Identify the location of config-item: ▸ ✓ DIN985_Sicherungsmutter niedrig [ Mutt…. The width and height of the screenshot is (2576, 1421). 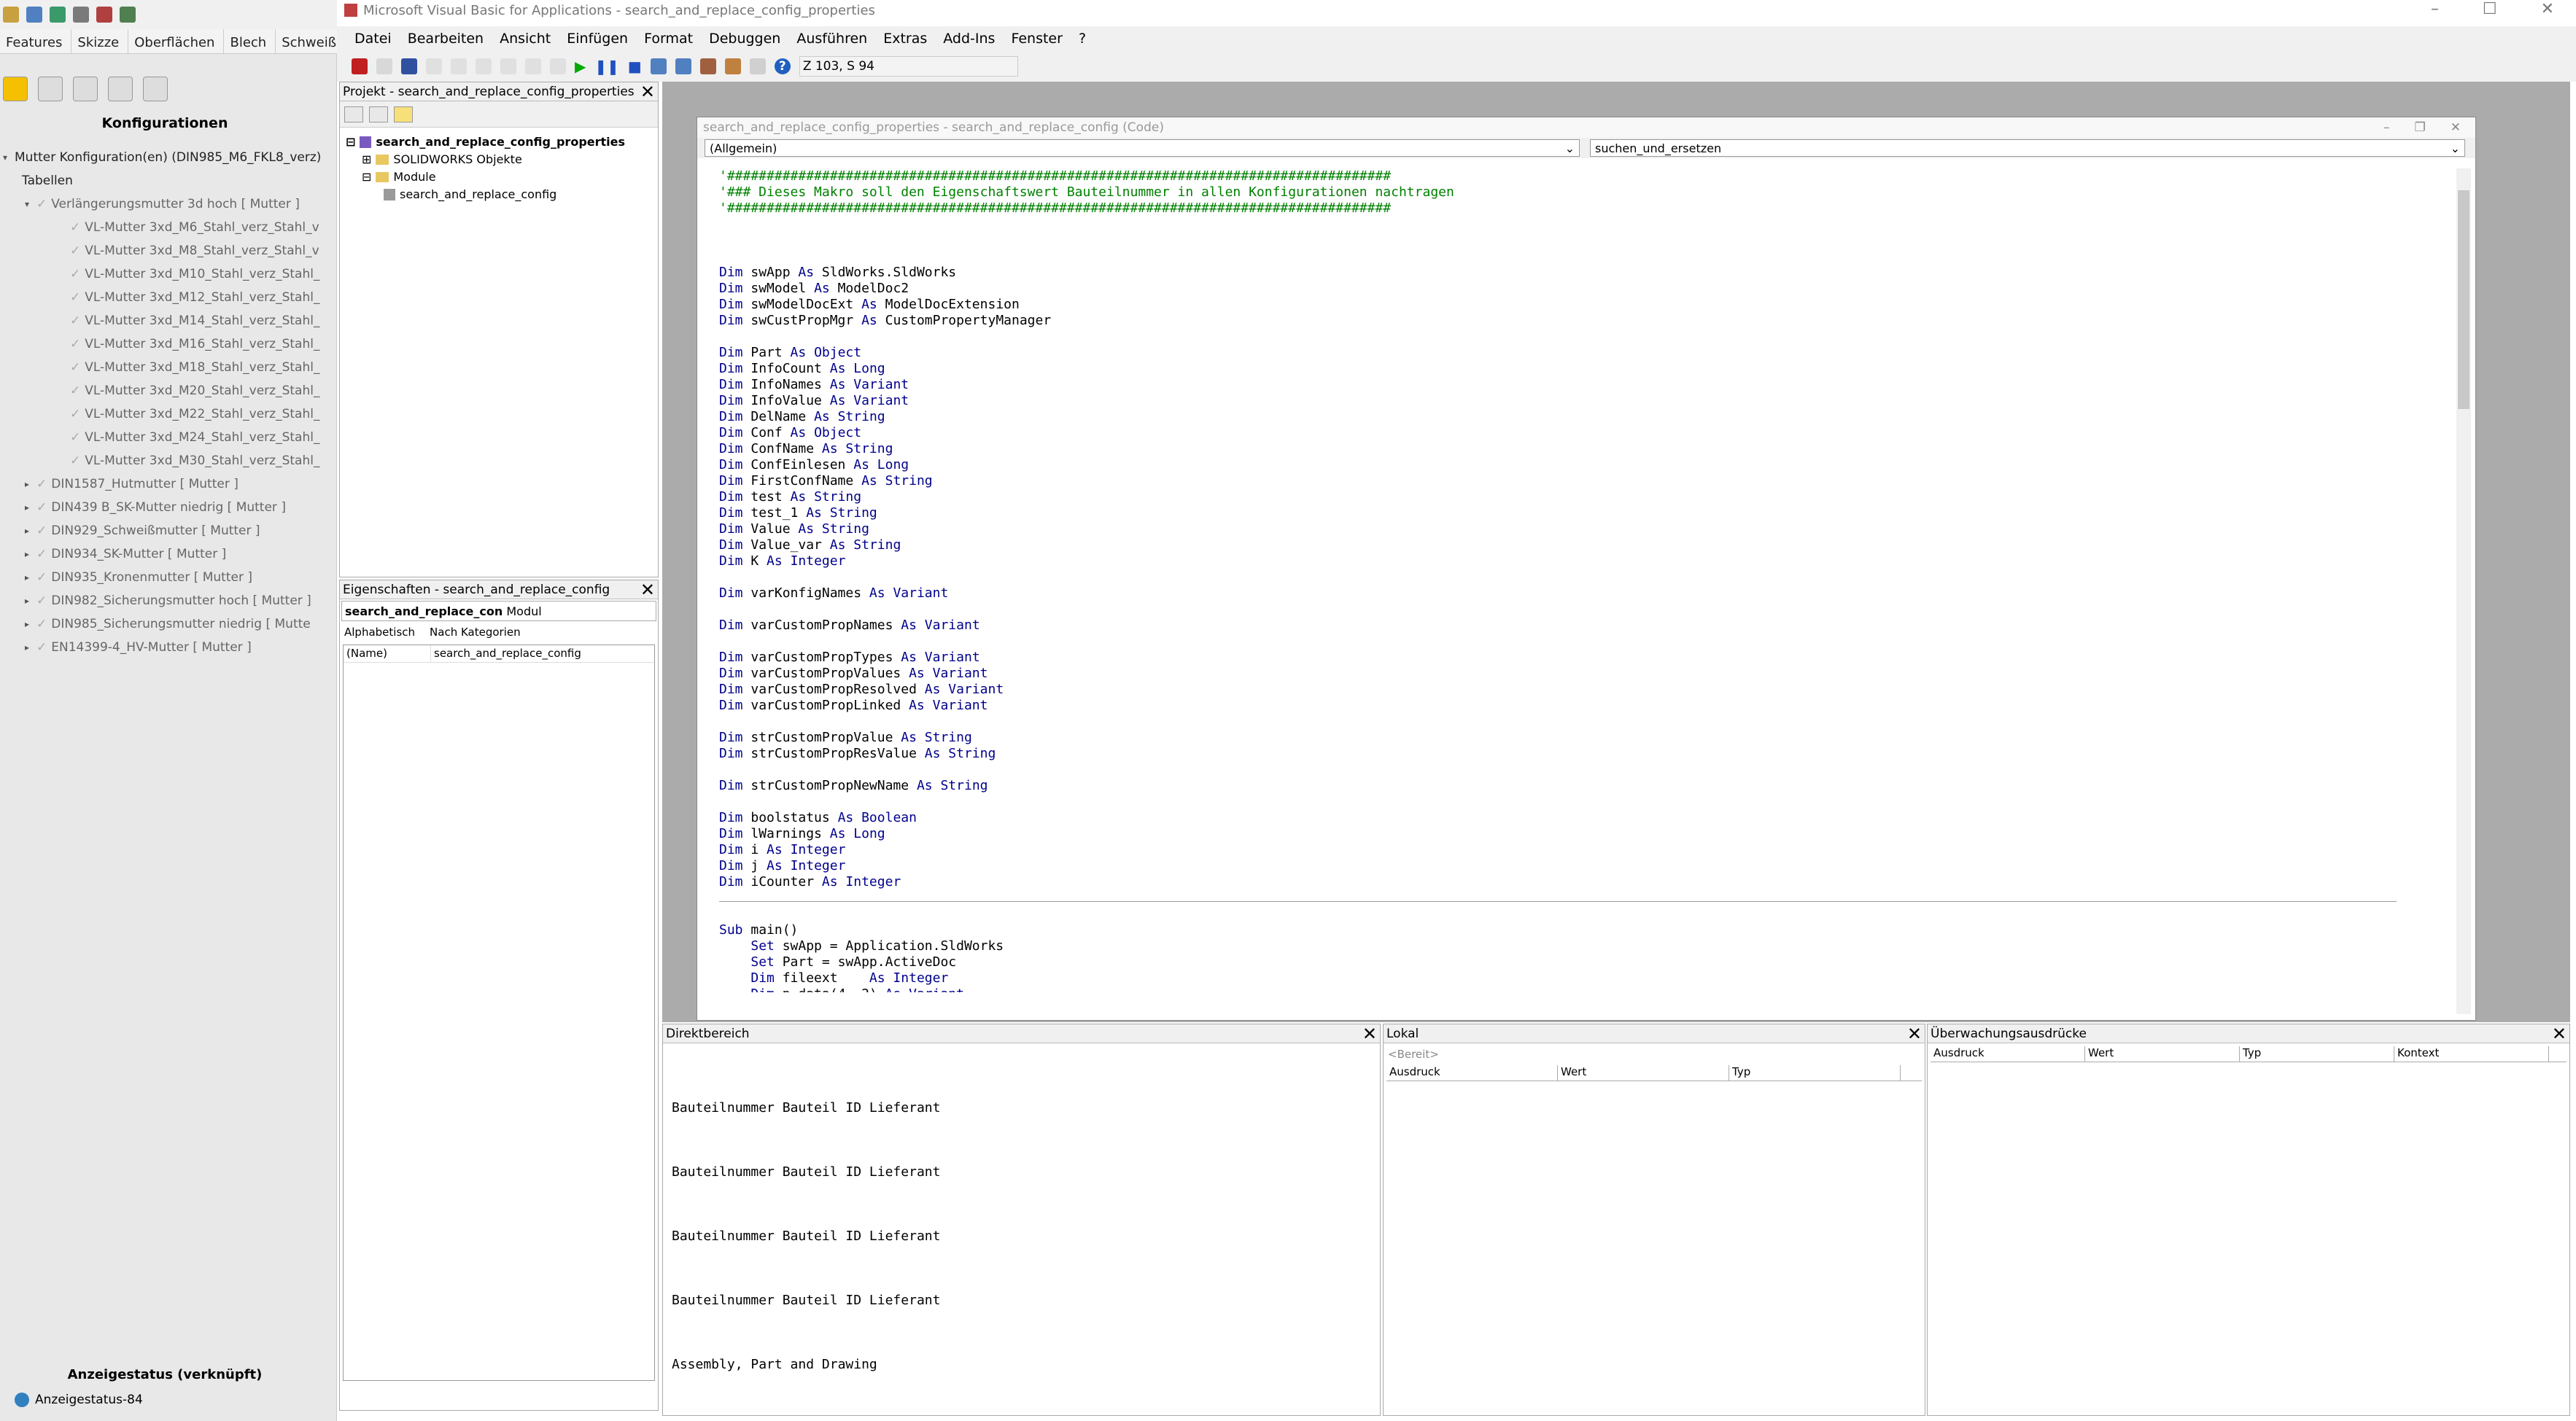
(167, 624).